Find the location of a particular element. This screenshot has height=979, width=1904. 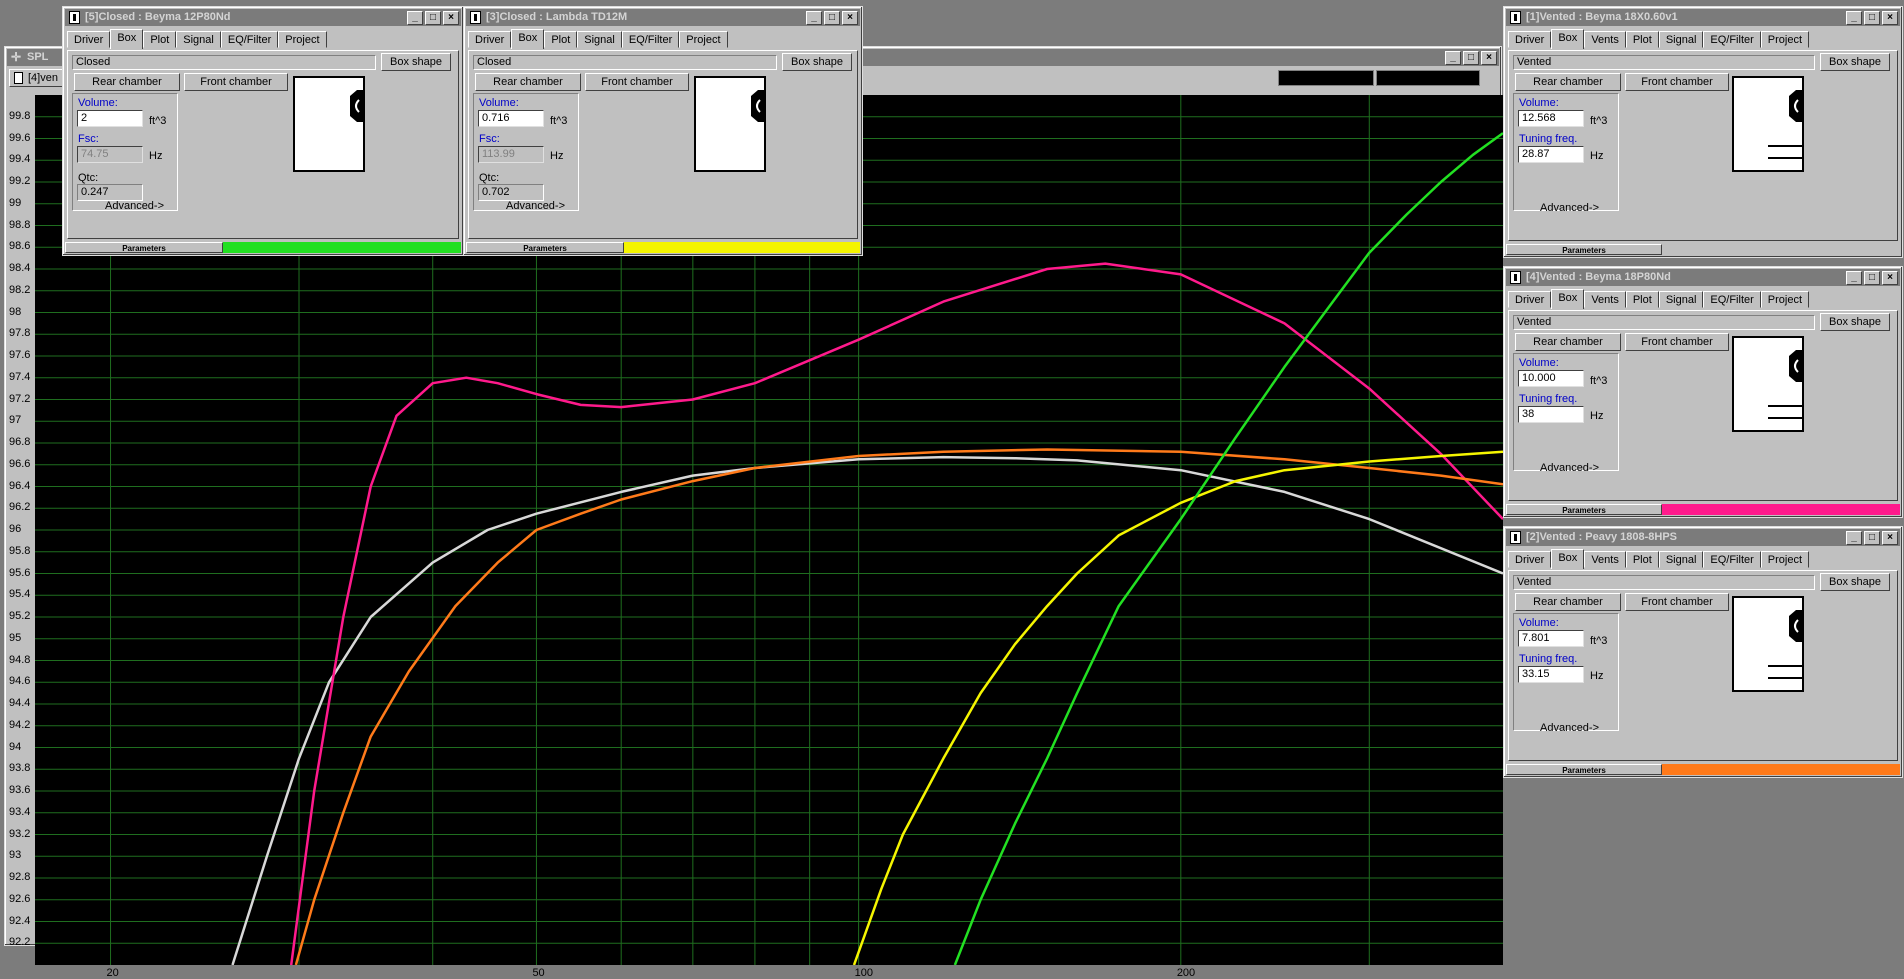

tuning-freq-input: 38 is located at coordinates (1551, 414).